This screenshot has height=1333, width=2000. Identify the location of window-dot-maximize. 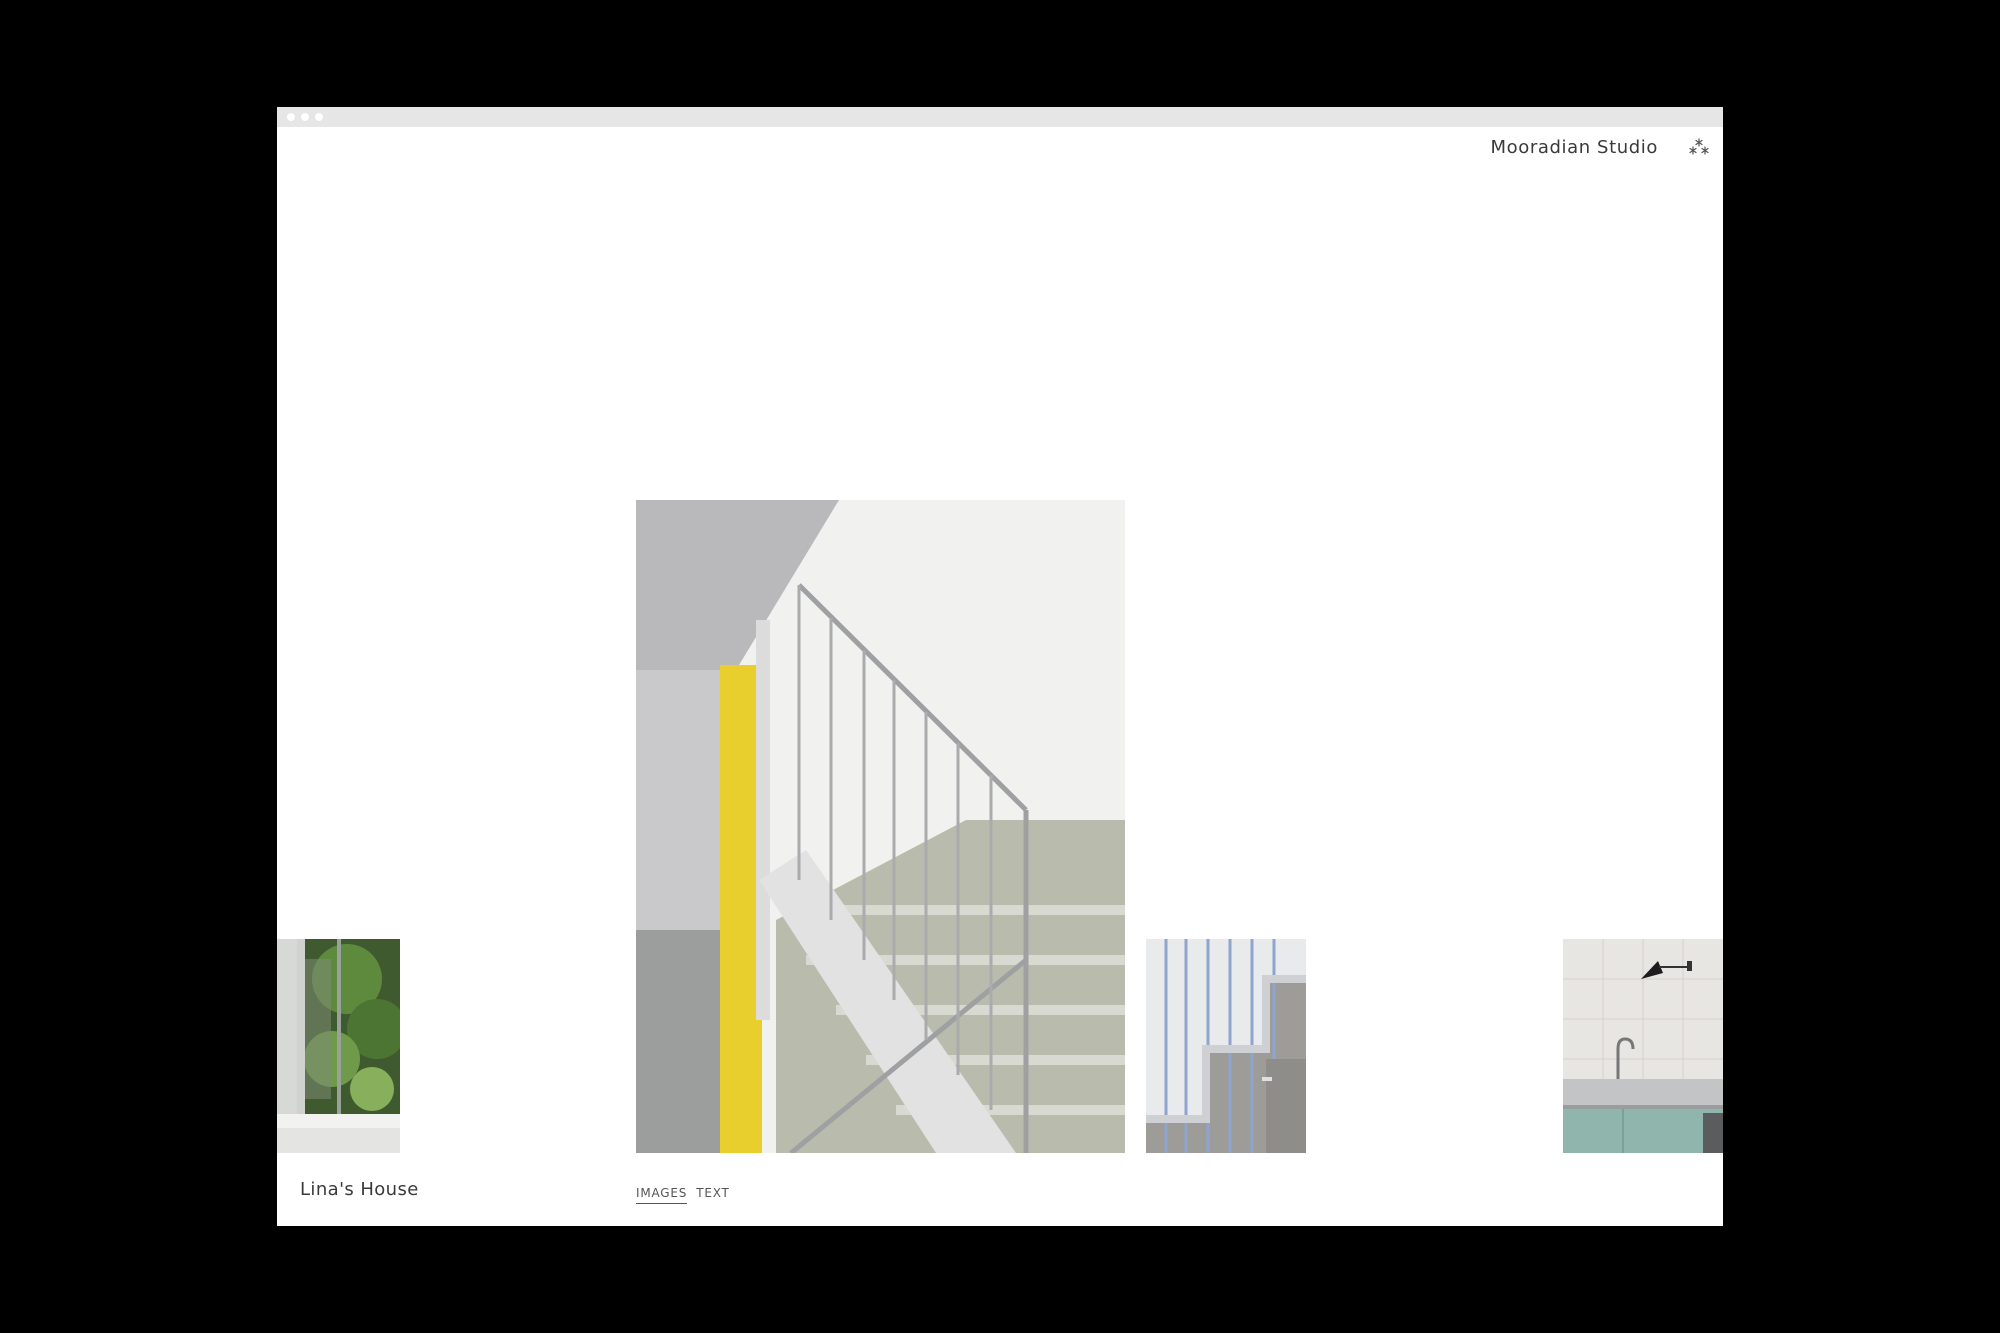
(319, 117).